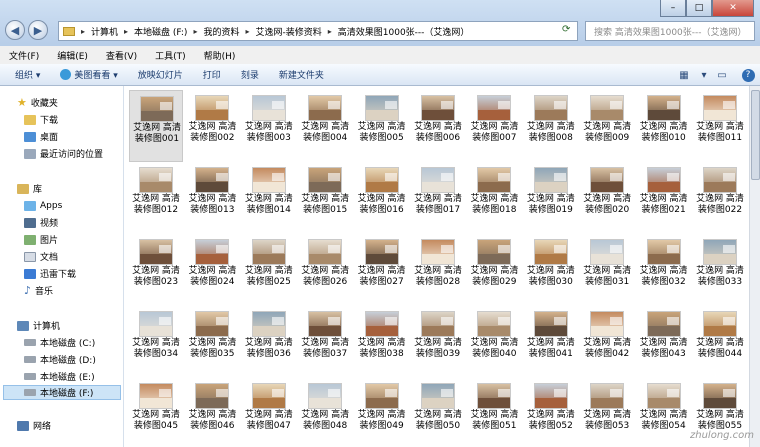 The width and height of the screenshot is (760, 447). I want to click on file-item: 艾逸网 高清装修图052, so click(551, 412).